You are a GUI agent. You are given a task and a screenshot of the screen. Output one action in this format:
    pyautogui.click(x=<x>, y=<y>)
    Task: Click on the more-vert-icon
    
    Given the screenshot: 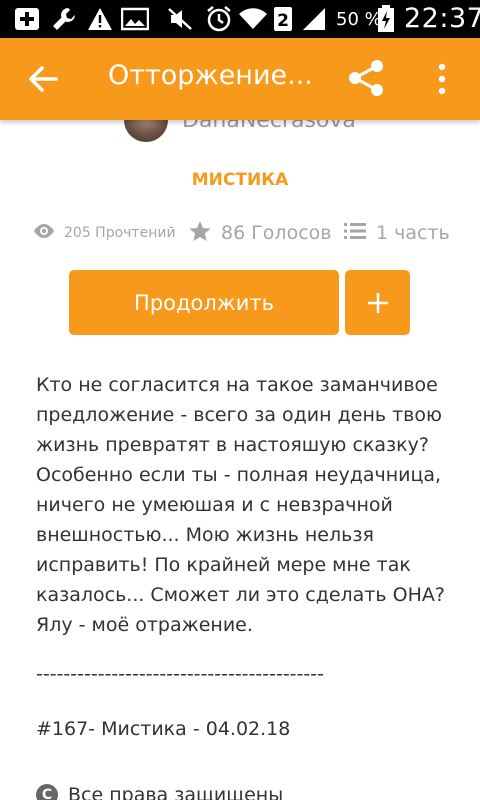 What is the action you would take?
    pyautogui.click(x=442, y=79)
    